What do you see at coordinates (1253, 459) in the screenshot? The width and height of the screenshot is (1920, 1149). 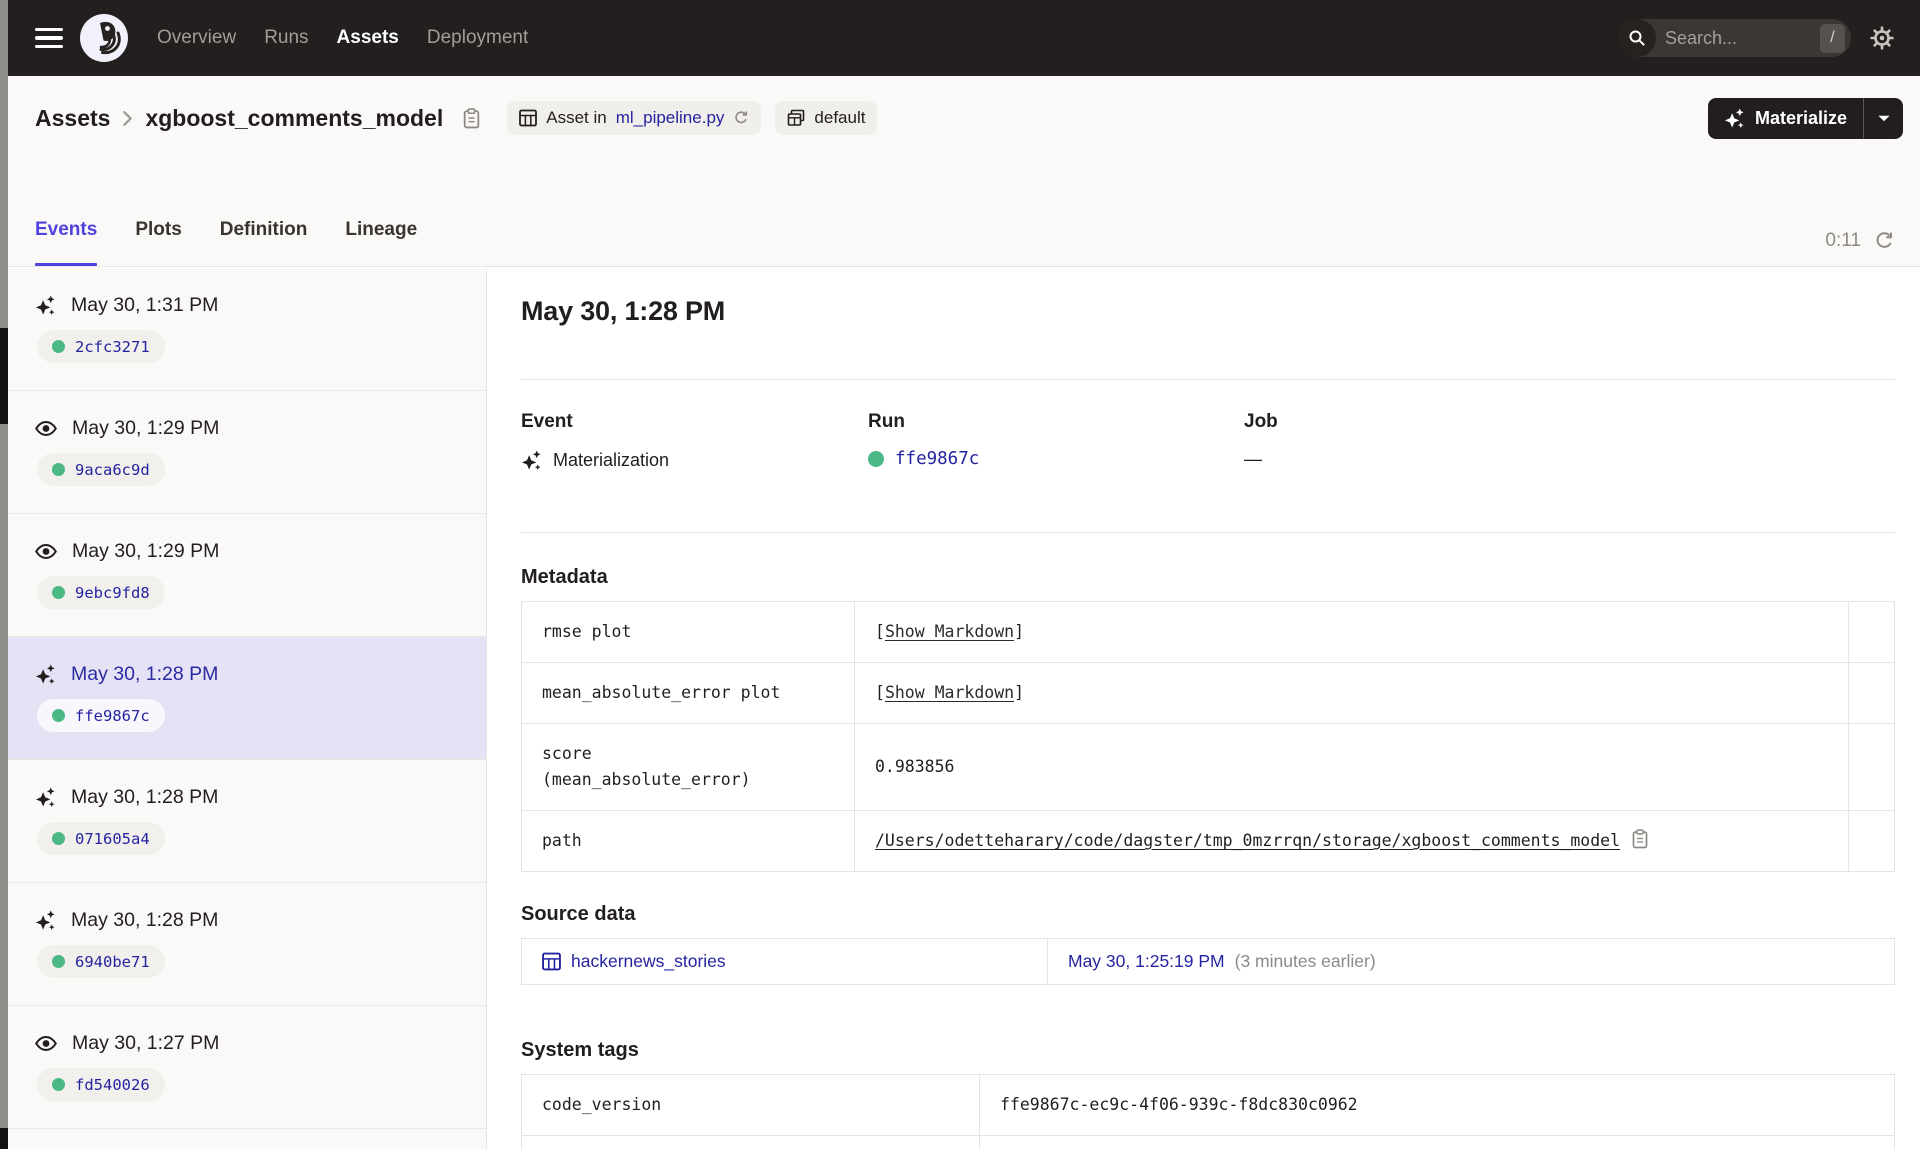 I see `job-value: —` at bounding box center [1253, 459].